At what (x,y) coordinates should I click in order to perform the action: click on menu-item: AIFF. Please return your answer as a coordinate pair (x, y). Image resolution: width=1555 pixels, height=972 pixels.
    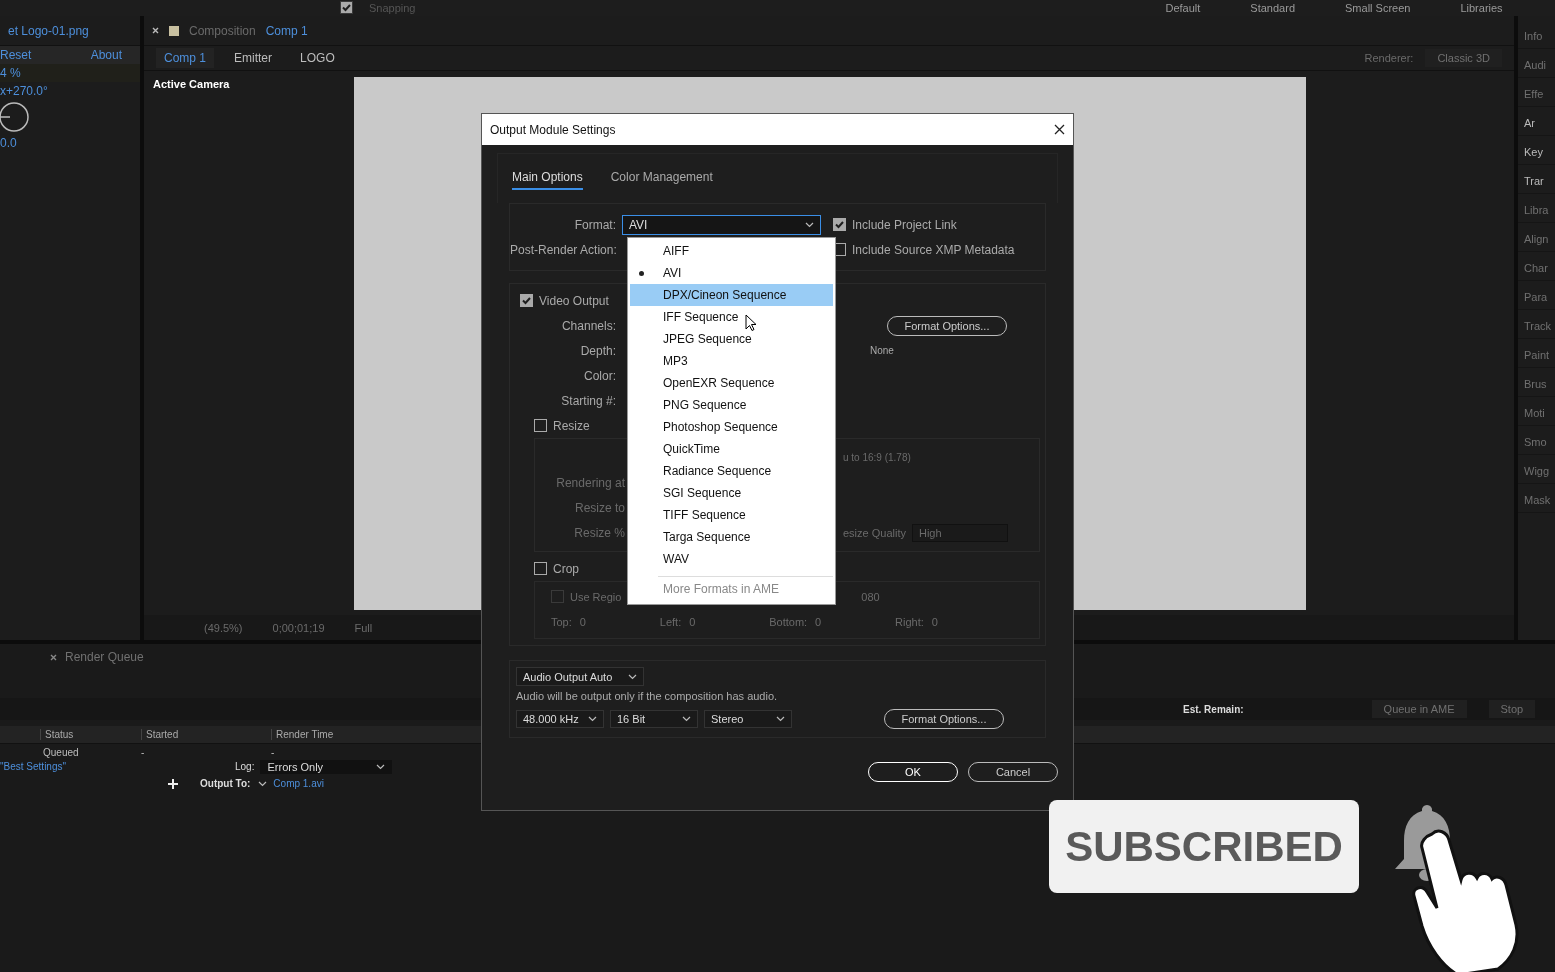
    Looking at the image, I should click on (731, 251).